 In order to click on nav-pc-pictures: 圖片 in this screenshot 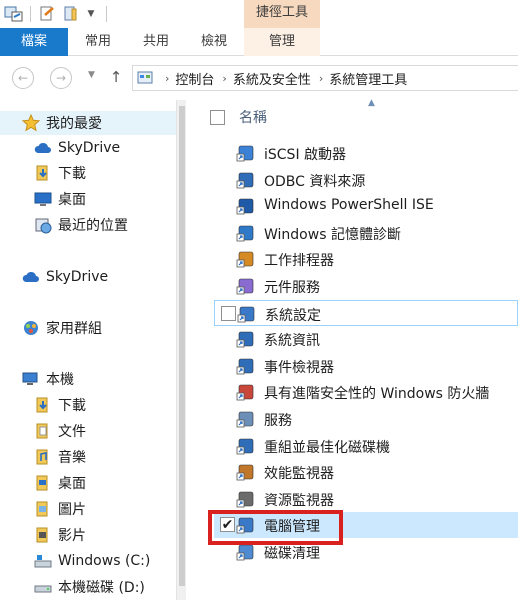, I will do `click(60, 509)`.